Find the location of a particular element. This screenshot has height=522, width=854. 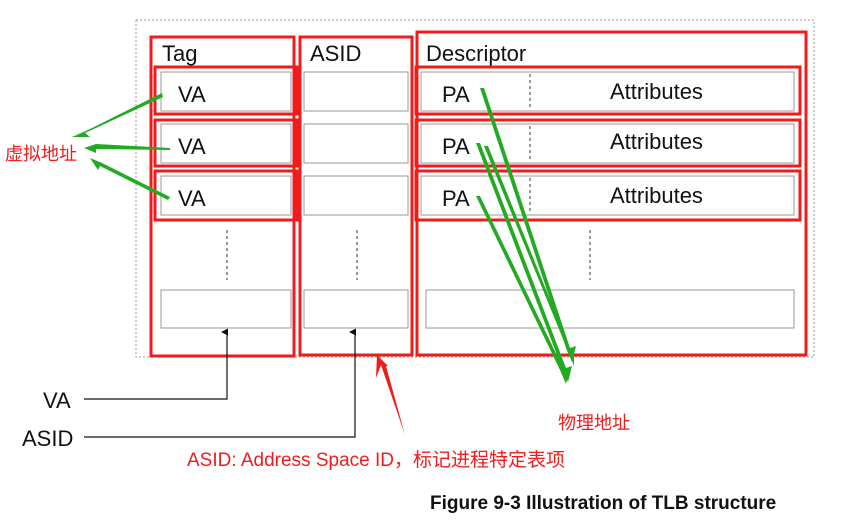

asid-red-arrow is located at coordinates (390, 395).